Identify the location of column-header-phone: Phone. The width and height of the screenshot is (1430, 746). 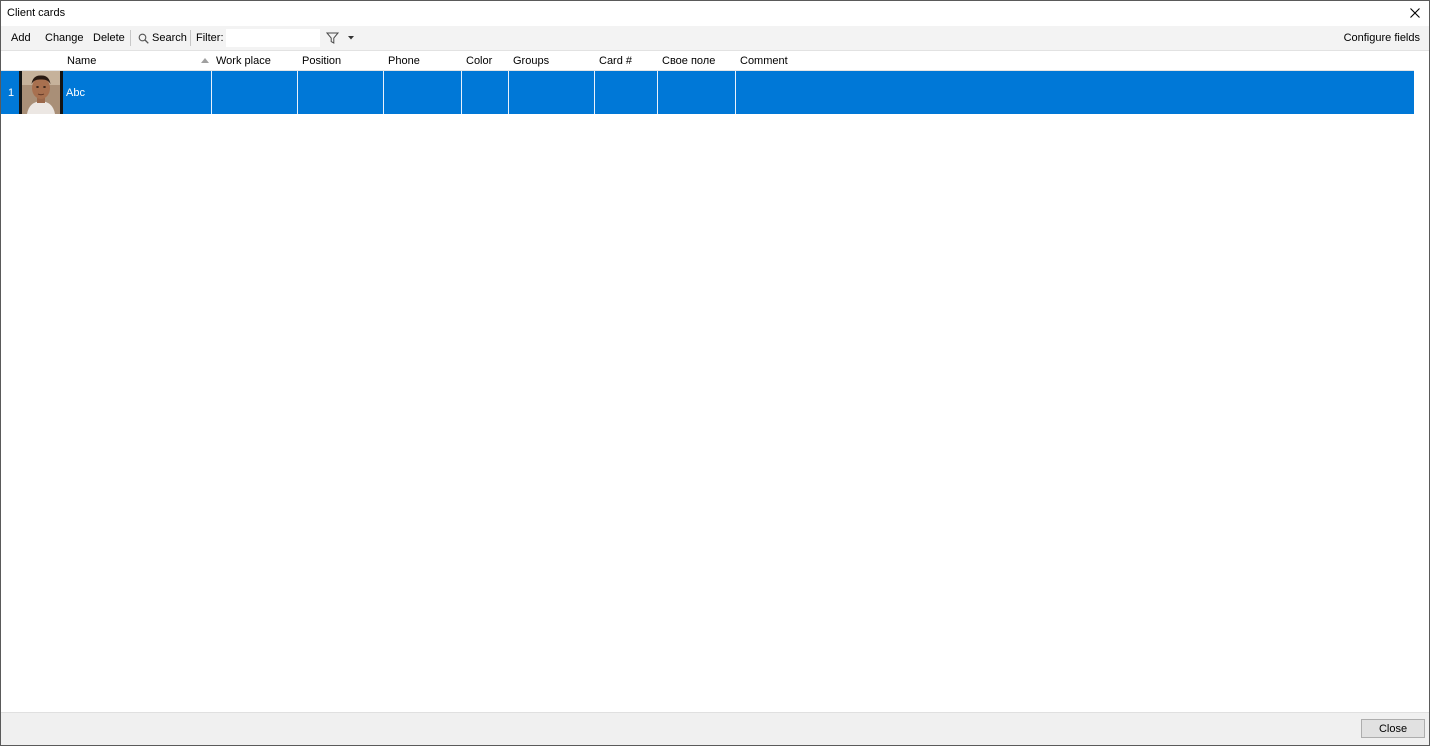
(423, 61).